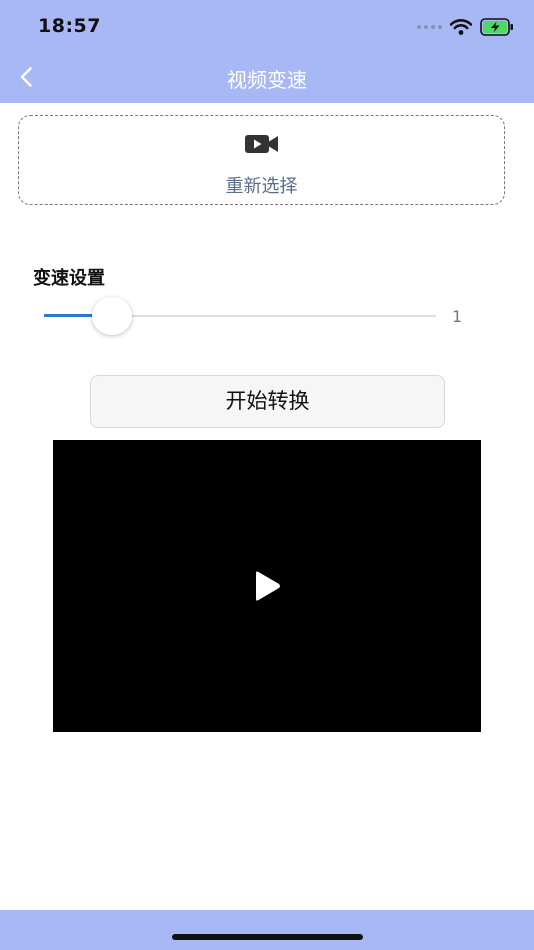 The width and height of the screenshot is (534, 950). Describe the element at coordinates (267, 80) in the screenshot. I see `page-title: 视频变速` at that location.